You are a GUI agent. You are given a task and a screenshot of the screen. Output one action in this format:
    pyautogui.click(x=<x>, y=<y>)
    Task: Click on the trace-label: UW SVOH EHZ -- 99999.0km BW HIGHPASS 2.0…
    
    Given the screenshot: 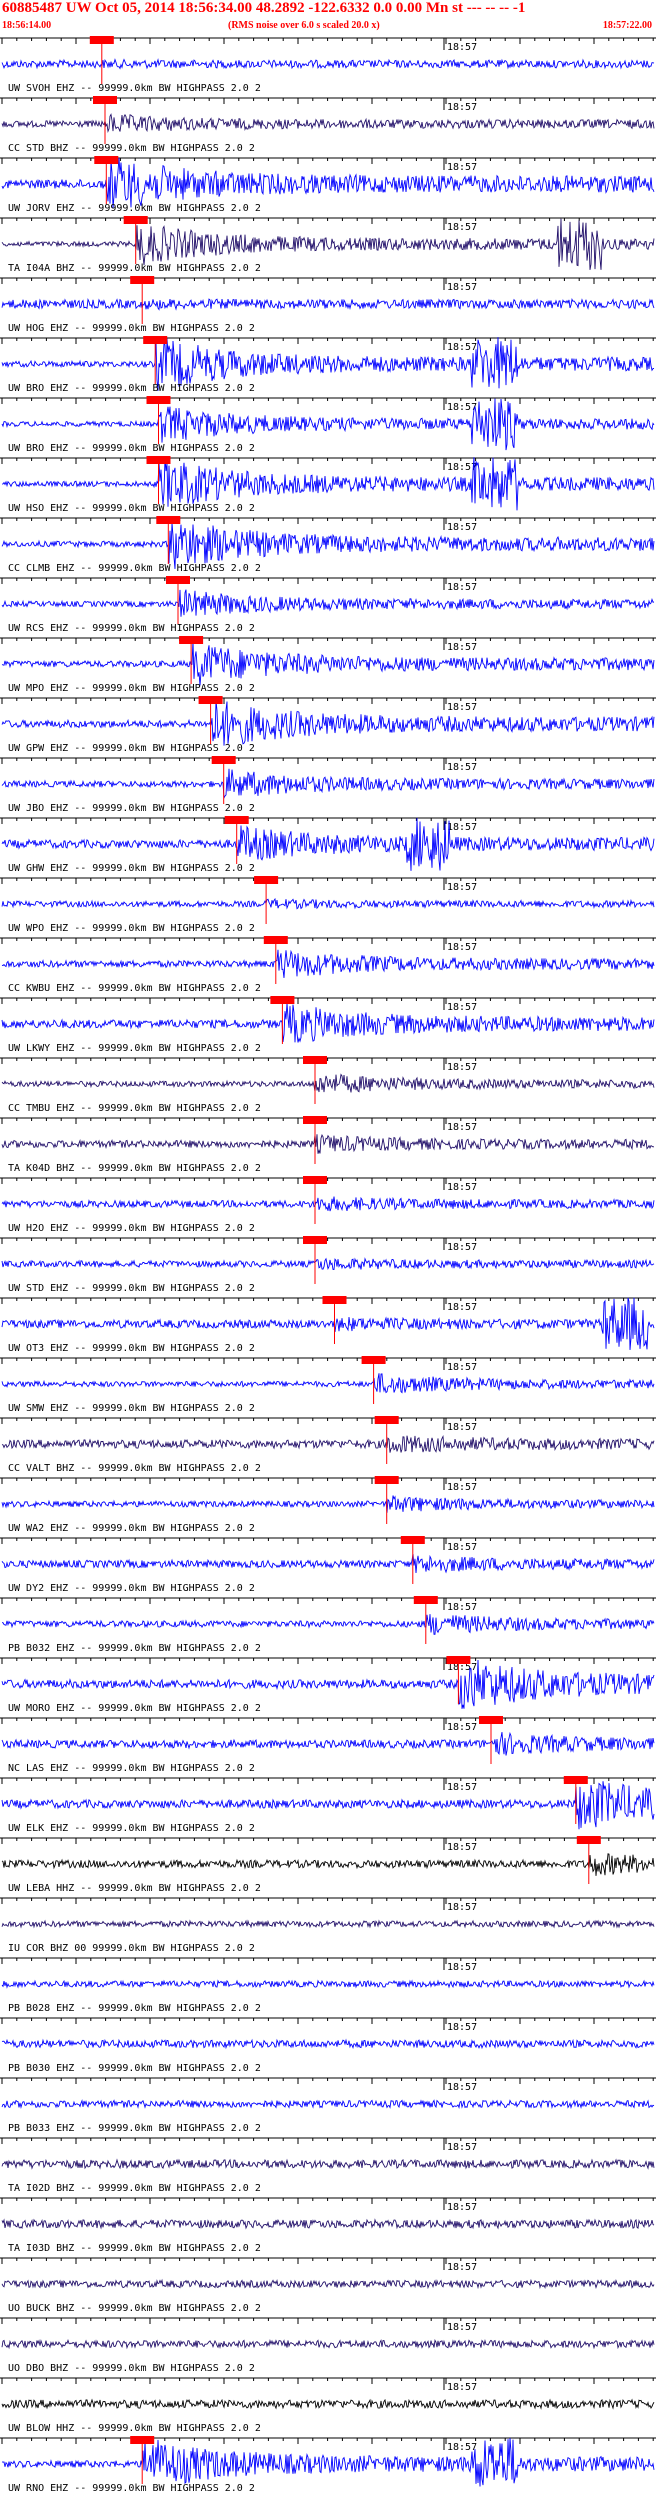 What is the action you would take?
    pyautogui.click(x=134, y=88)
    